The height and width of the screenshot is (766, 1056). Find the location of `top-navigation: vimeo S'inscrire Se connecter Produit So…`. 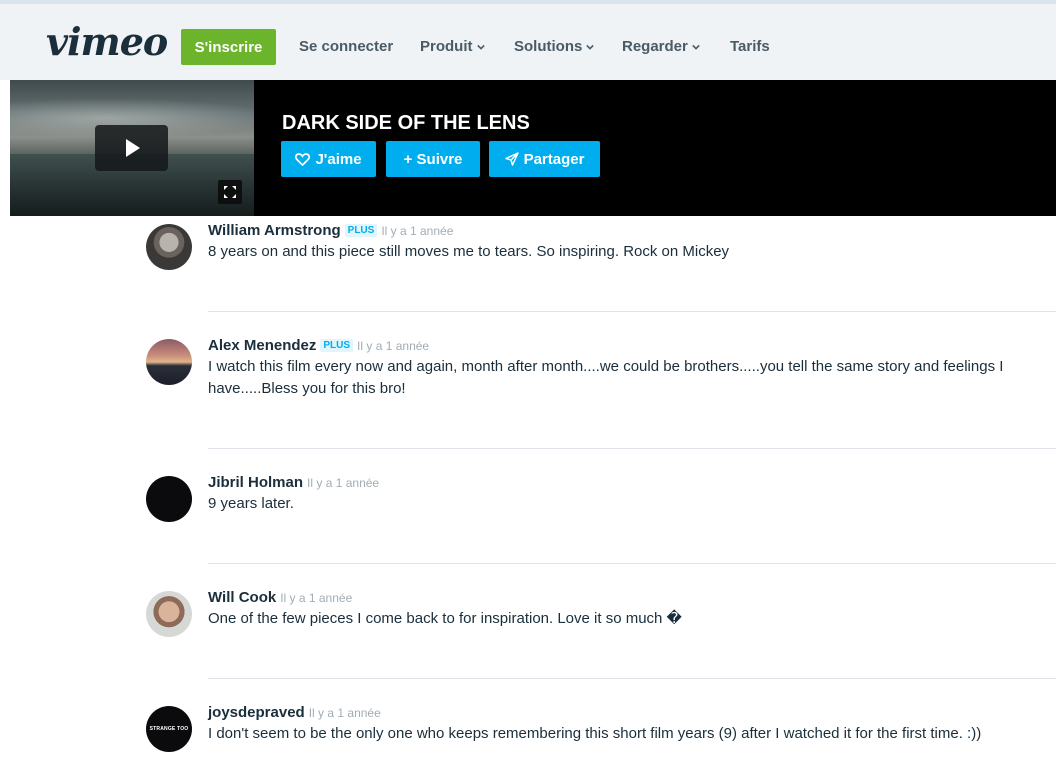

top-navigation: vimeo S'inscrire Se connecter Produit So… is located at coordinates (528, 40).